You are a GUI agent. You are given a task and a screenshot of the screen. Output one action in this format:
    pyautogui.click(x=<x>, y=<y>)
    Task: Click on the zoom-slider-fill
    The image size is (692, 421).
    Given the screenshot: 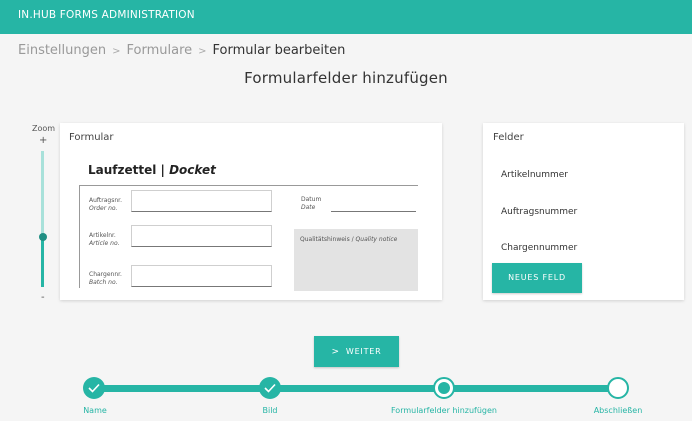 What is the action you would take?
    pyautogui.click(x=42, y=261)
    